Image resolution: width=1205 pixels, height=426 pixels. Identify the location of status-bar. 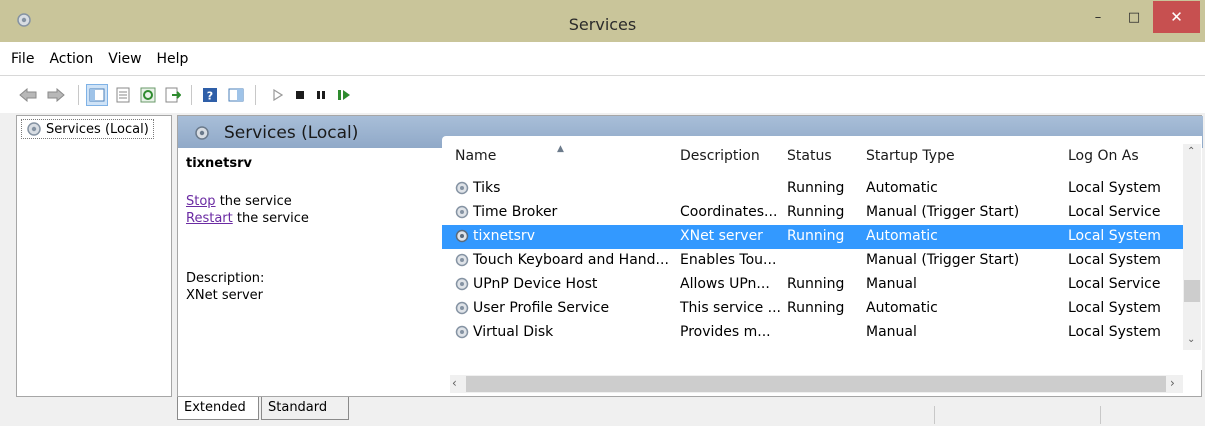
(602, 414).